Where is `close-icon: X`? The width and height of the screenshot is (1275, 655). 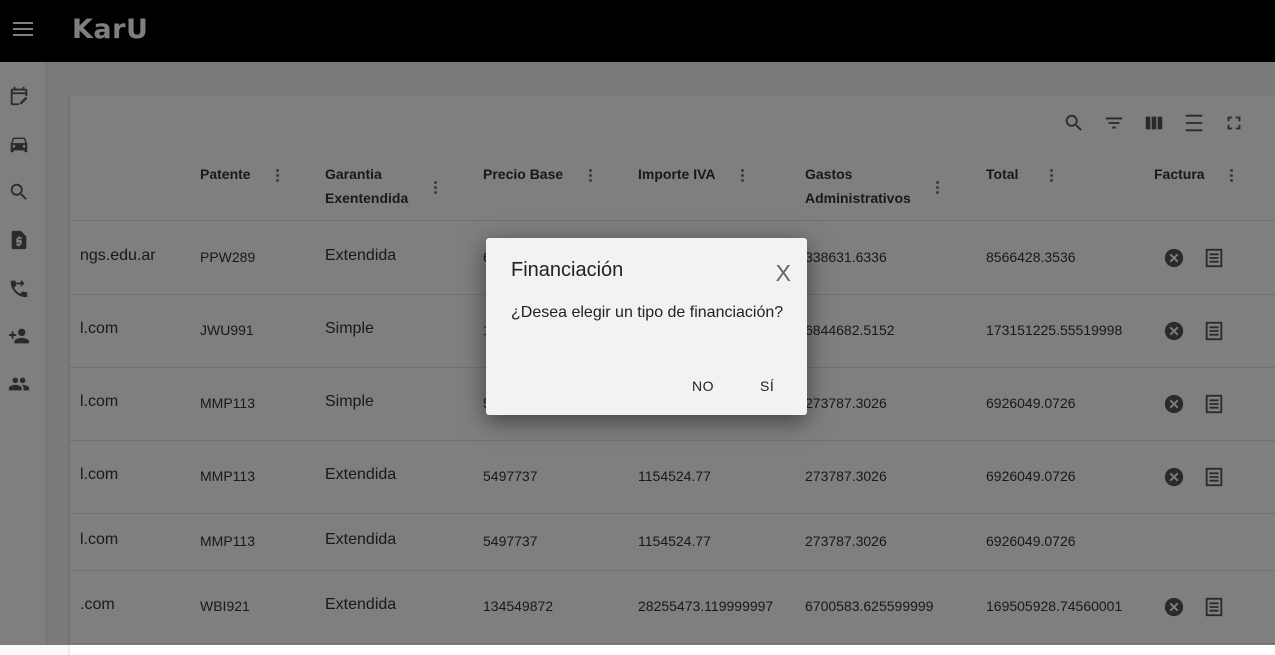
close-icon: X is located at coordinates (783, 273).